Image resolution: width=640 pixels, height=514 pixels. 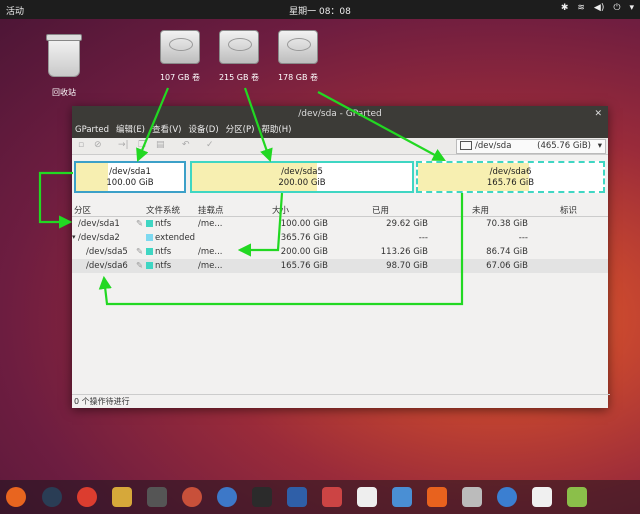 What do you see at coordinates (55, 200) in the screenshot?
I see `arrow-sda1-loop` at bounding box center [55, 200].